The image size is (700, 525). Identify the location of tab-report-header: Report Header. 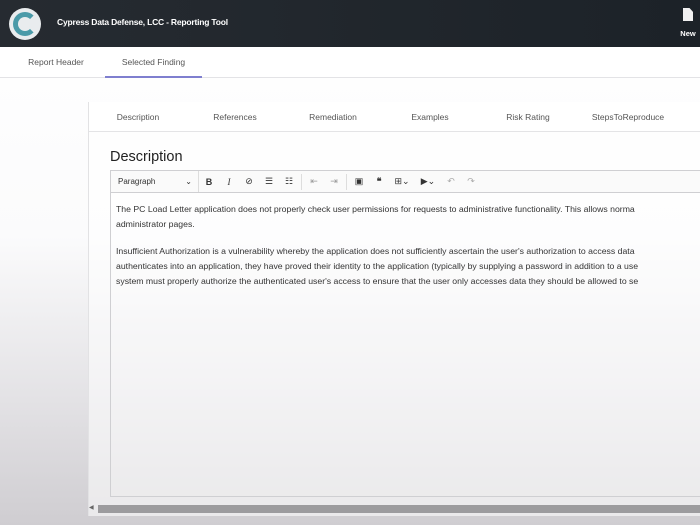
(56, 62).